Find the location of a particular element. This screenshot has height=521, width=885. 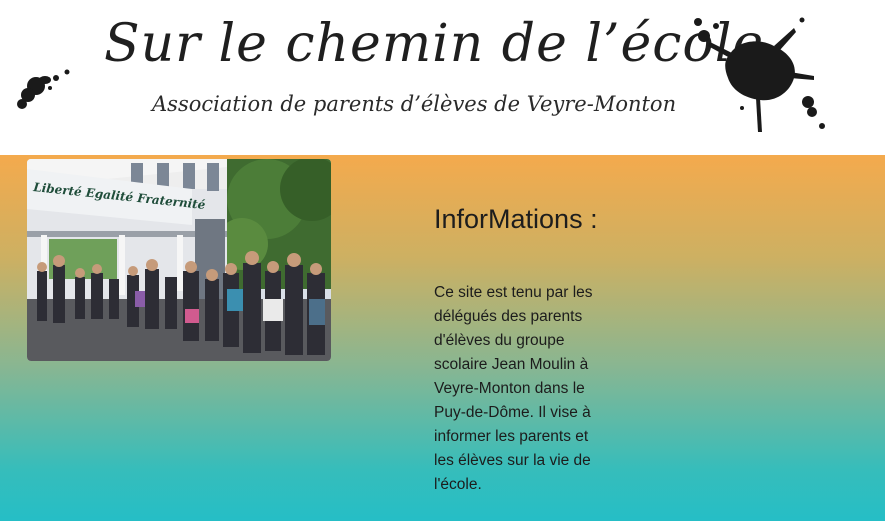

info-heading: InforMations : is located at coordinates (516, 219).